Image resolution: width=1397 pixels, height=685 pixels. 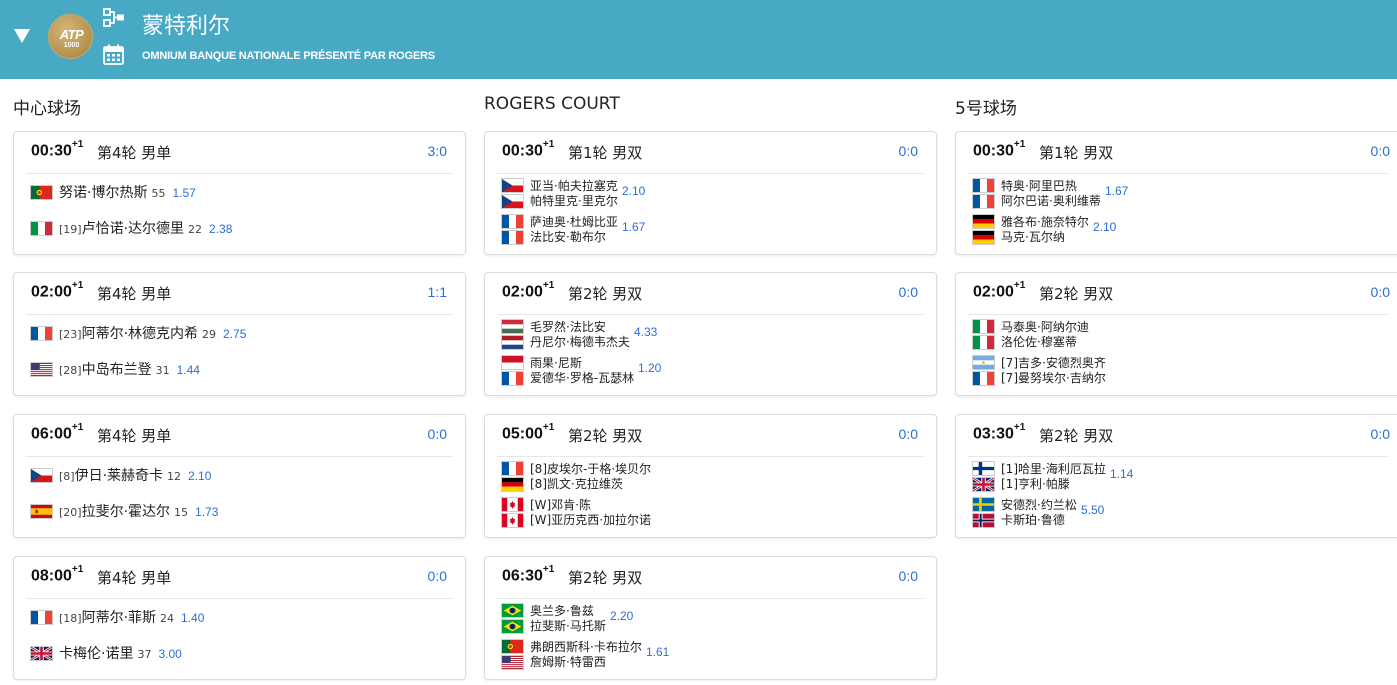 I want to click on team-odds: 1.20, so click(x=649, y=368).